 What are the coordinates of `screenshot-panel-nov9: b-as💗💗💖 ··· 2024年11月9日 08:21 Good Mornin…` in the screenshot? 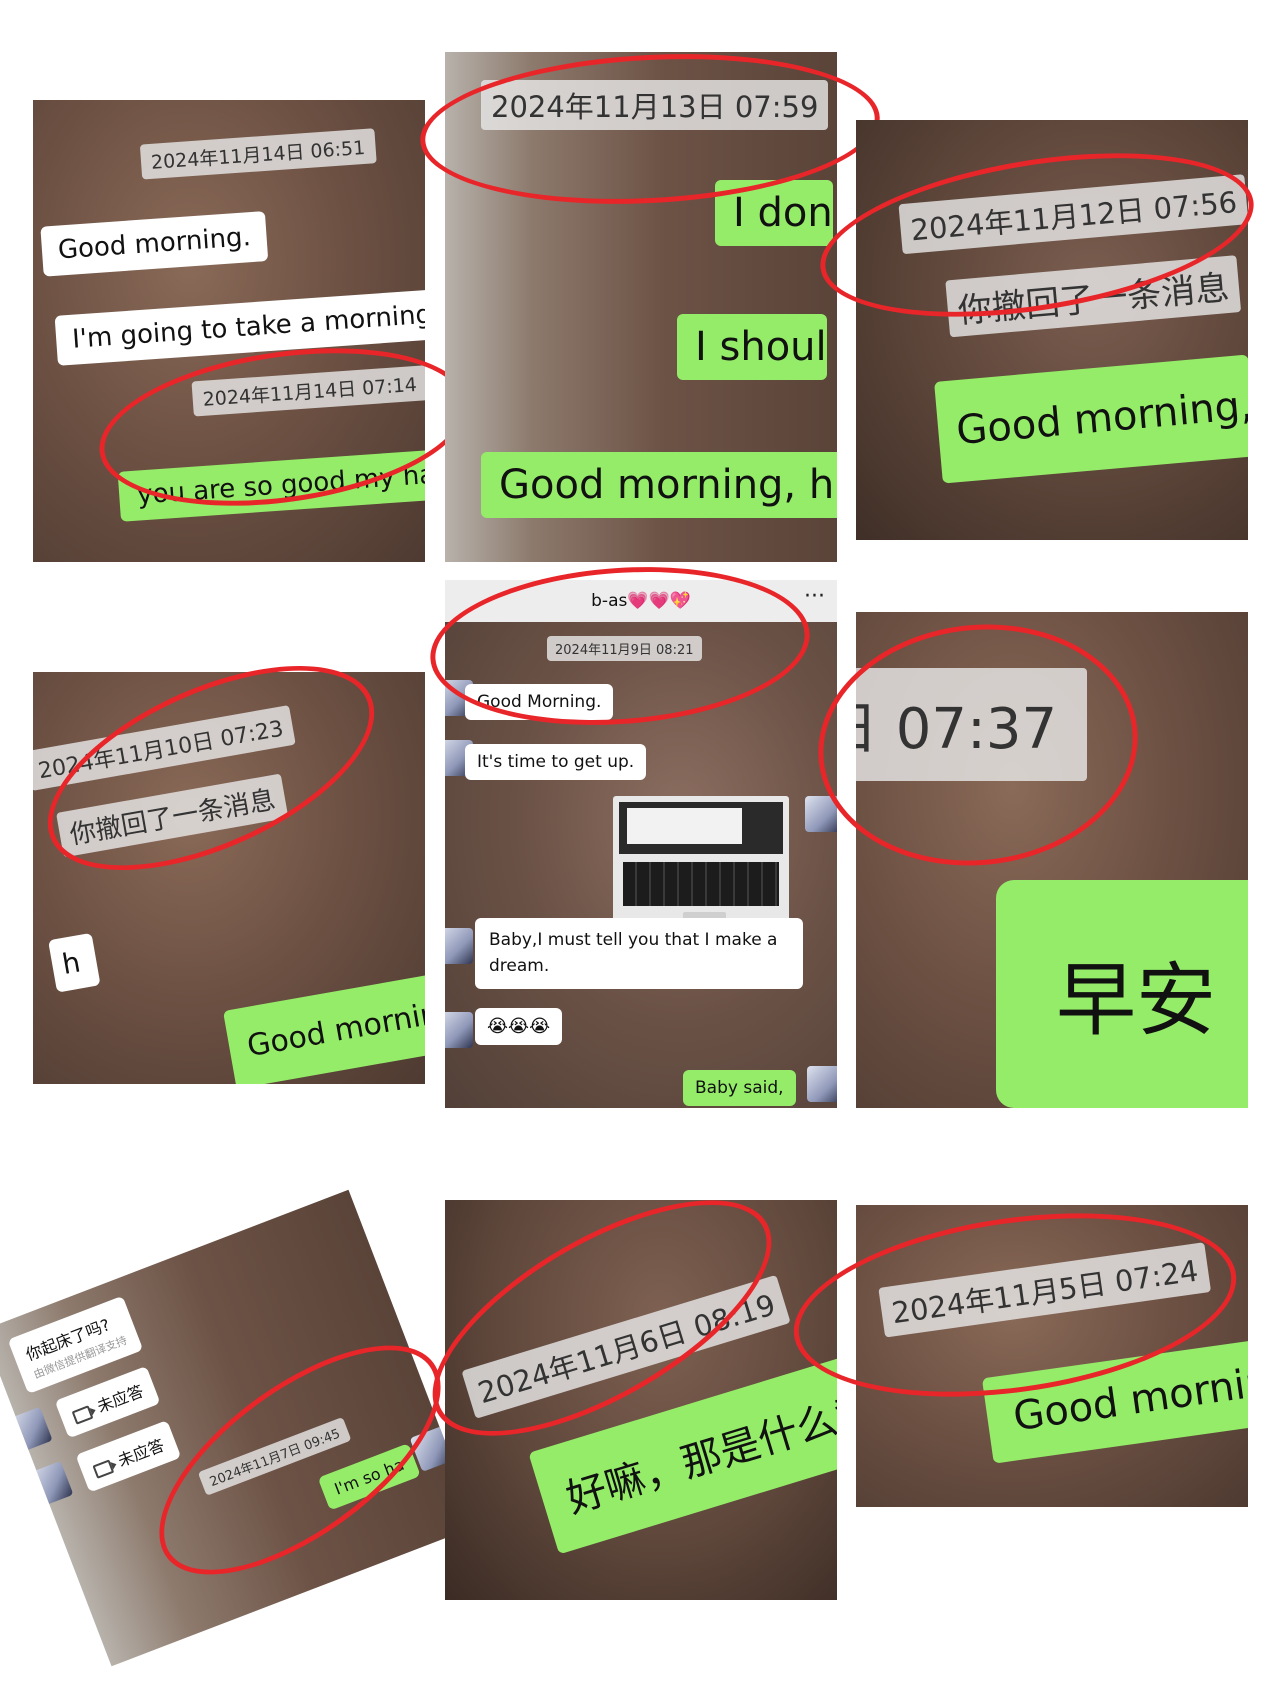 It's located at (641, 844).